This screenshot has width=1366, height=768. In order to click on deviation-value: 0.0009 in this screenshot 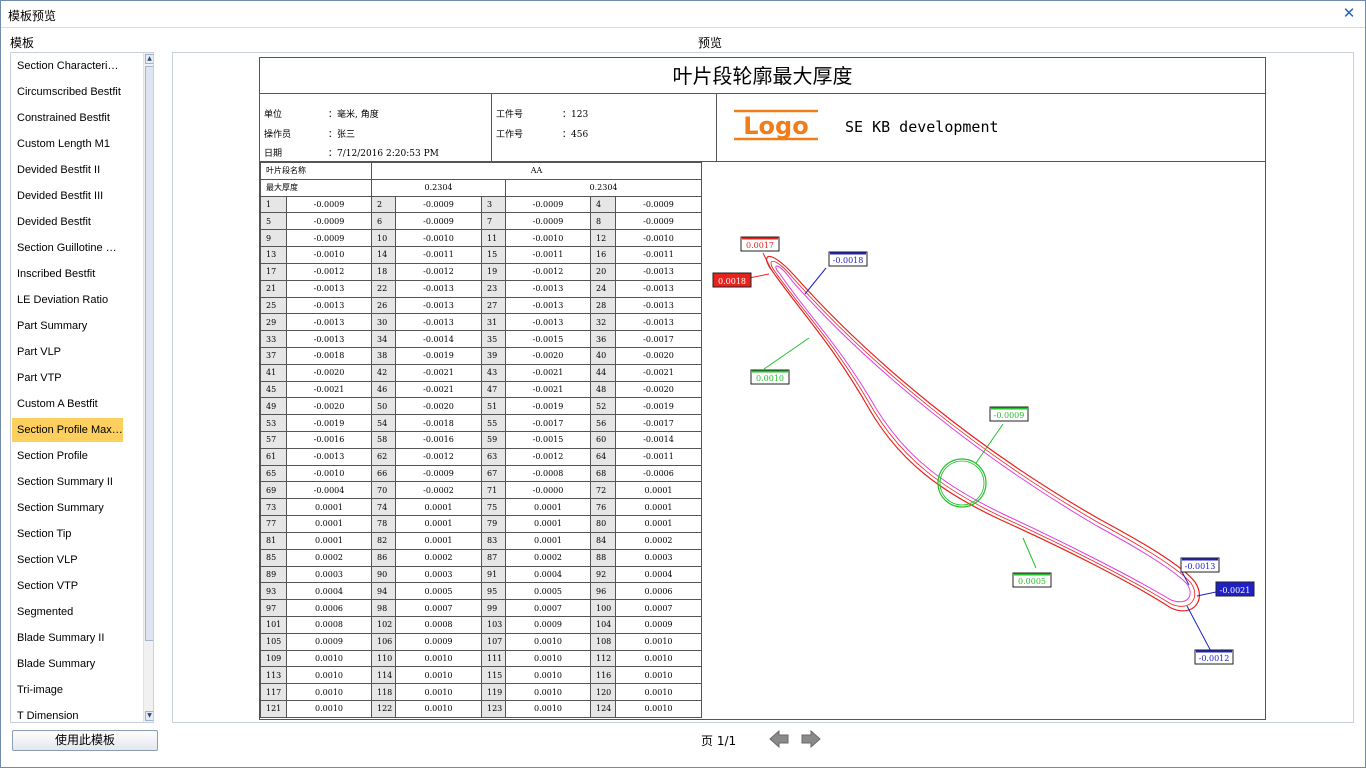, I will do `click(658, 624)`.